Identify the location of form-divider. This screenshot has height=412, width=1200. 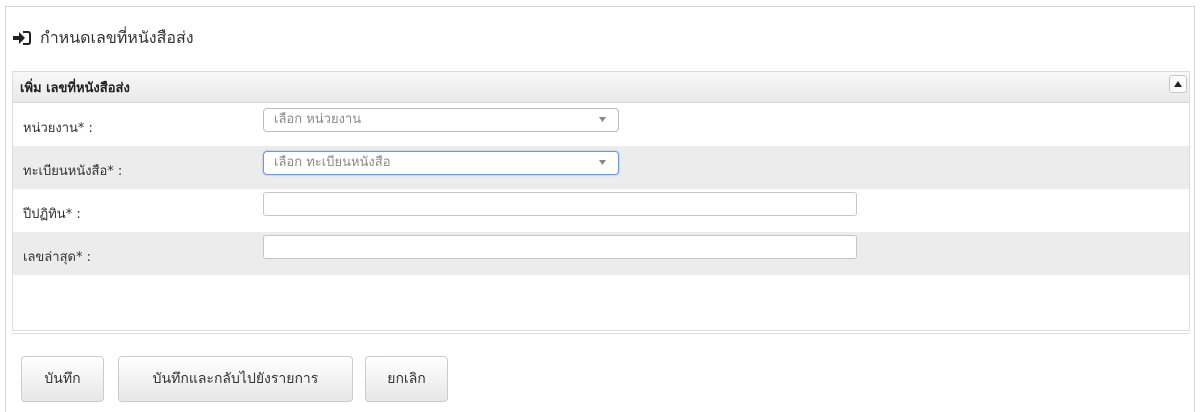
(601, 333).